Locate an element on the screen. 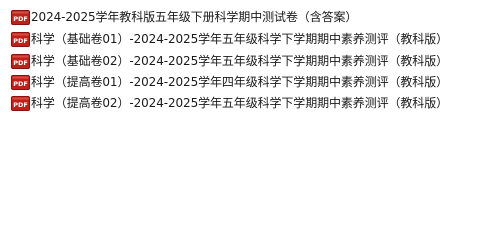  file-name: 科学（基础卷01）-2024-2025学年五年级科学下学期期中素养测评（教科版） is located at coordinates (239, 39).